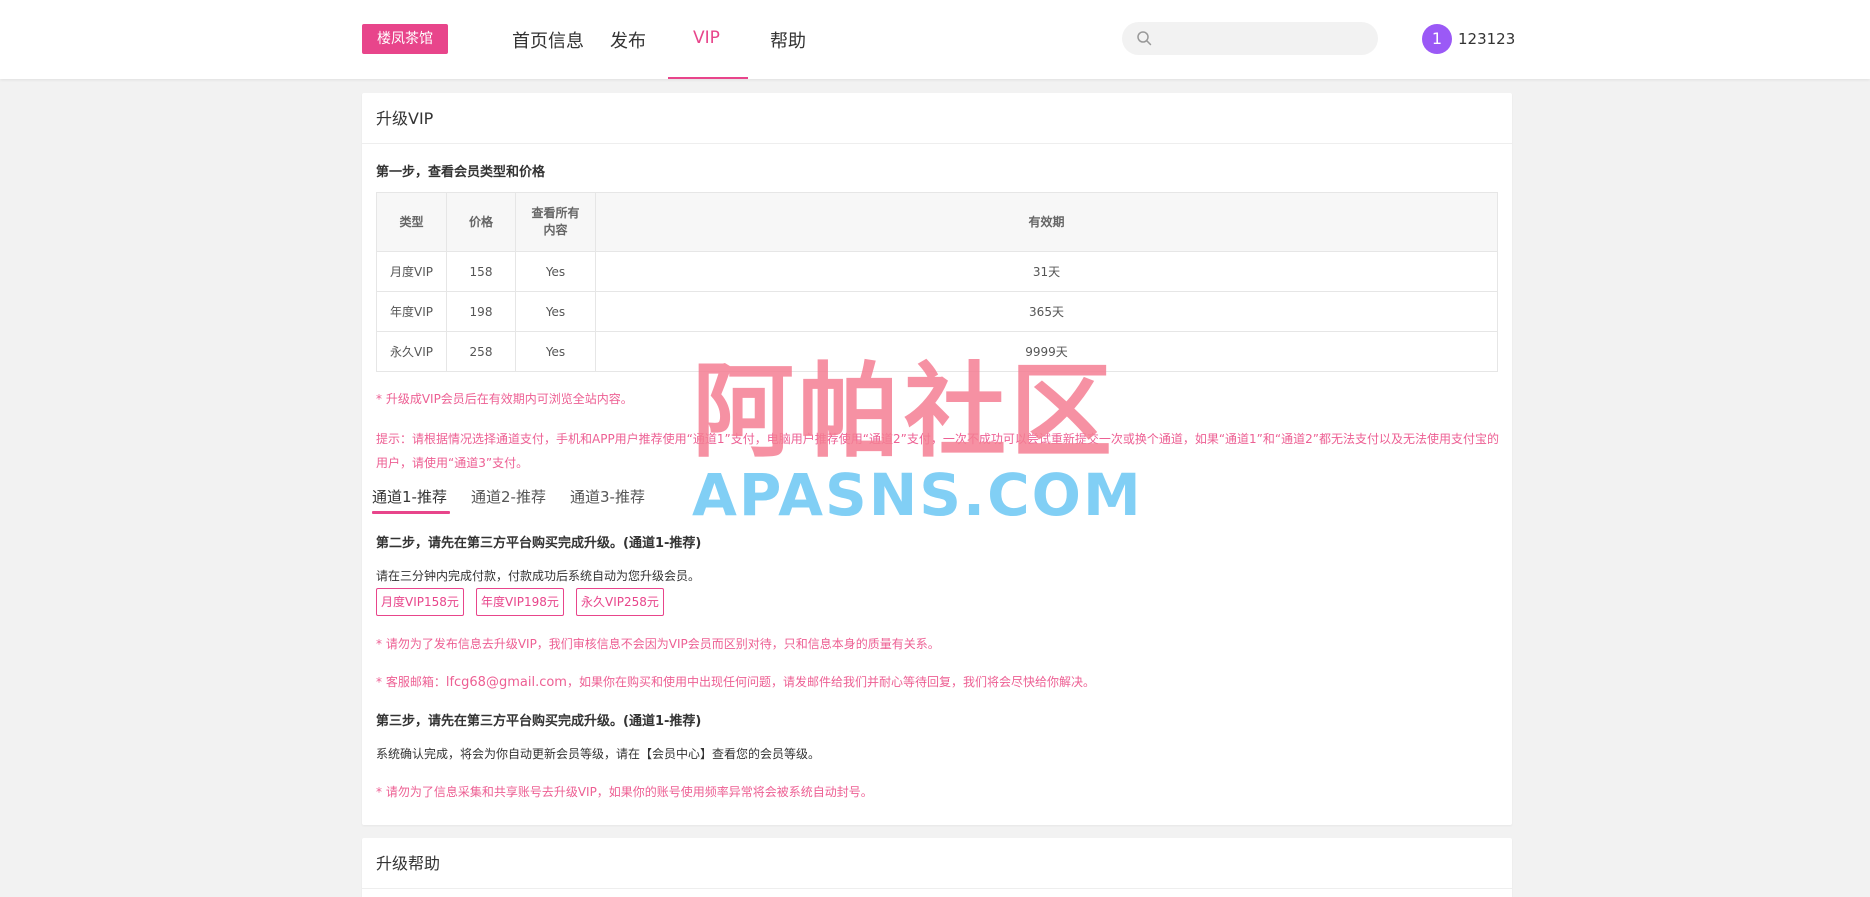 The width and height of the screenshot is (1870, 897). I want to click on nav-help: 帮助, so click(788, 40).